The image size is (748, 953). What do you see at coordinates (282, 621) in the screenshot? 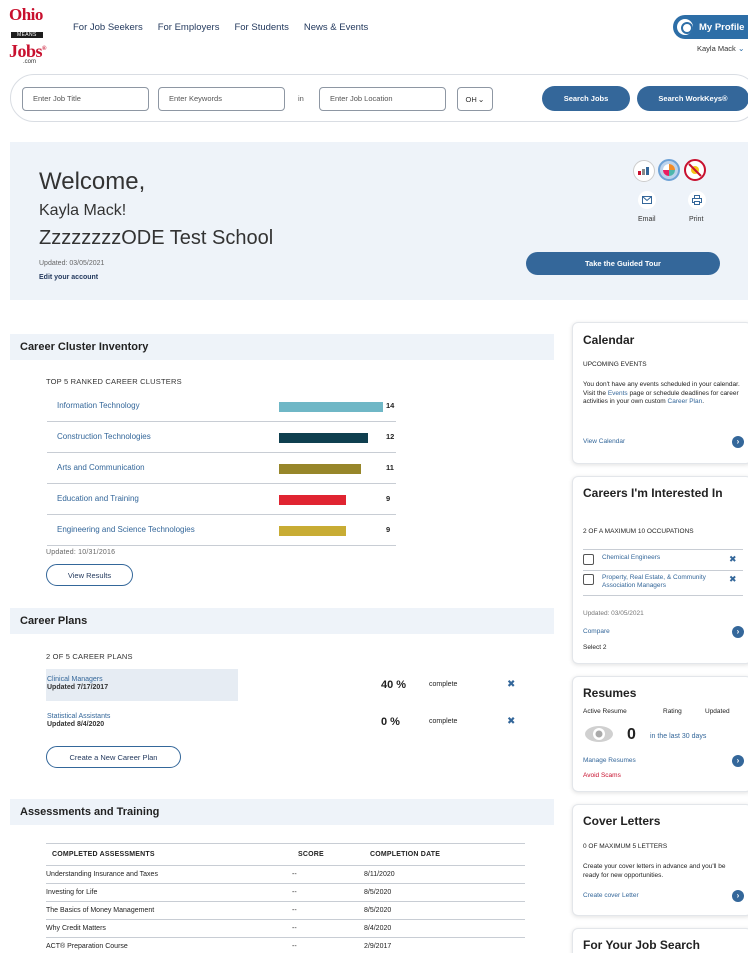
I see `career-plans-header: Career Plans` at bounding box center [282, 621].